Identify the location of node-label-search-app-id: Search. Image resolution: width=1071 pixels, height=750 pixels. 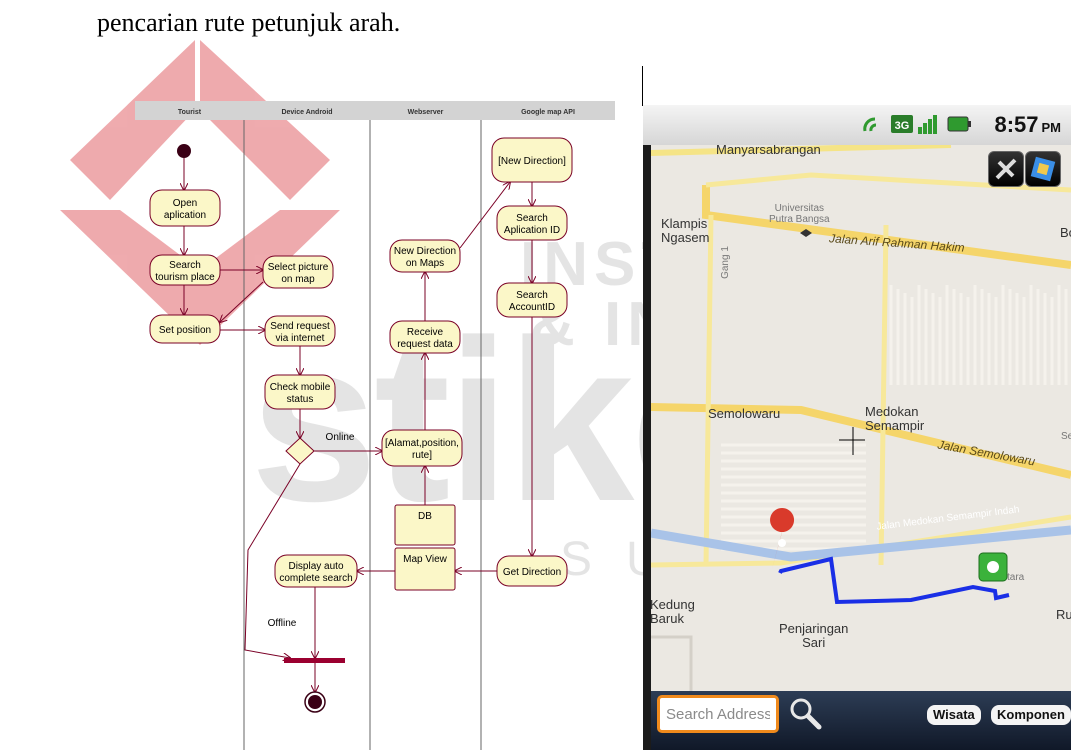
(532, 218).